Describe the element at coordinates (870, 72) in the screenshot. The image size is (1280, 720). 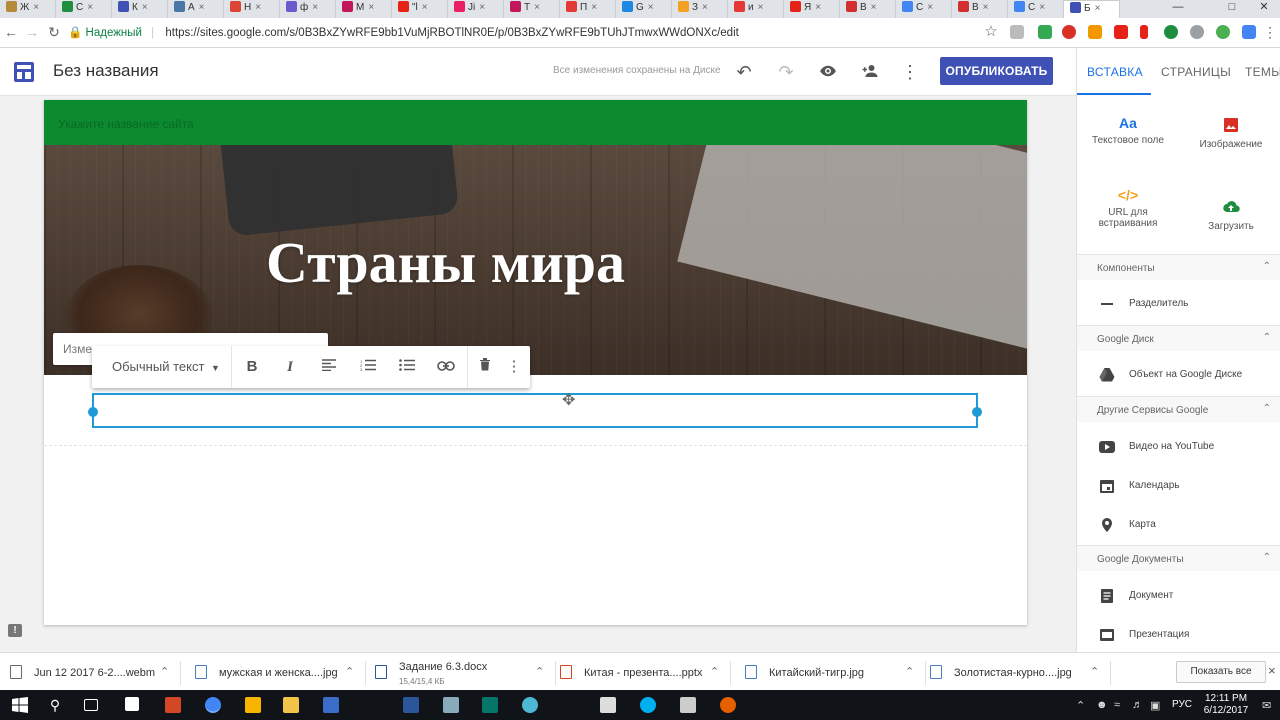
I see `share-add-person-icon` at that location.